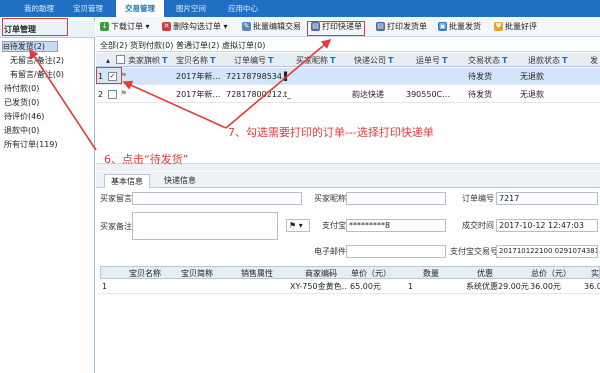 This screenshot has height=373, width=600. What do you see at coordinates (545, 286) in the screenshot?
I see `item-total: 36.00元` at bounding box center [545, 286].